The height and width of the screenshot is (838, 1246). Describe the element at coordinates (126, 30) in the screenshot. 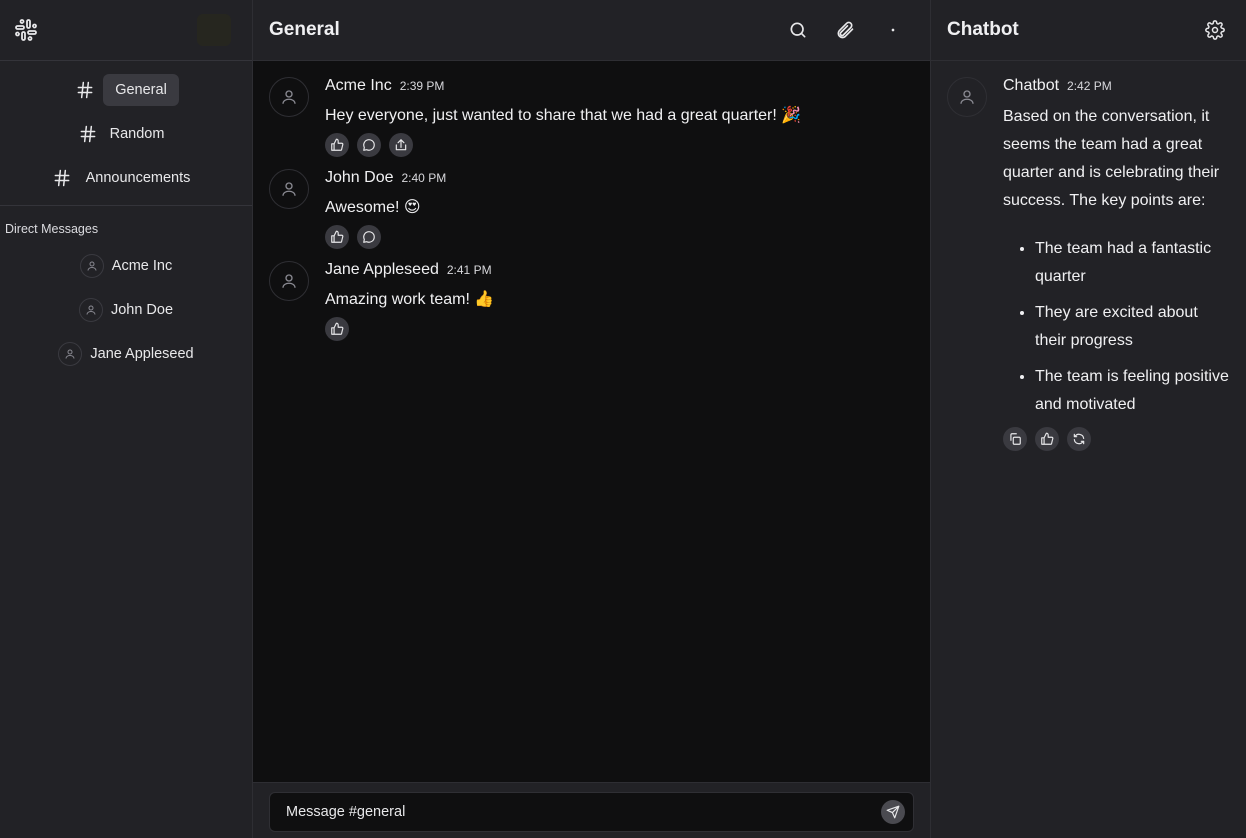

I see `sidebar-header` at that location.